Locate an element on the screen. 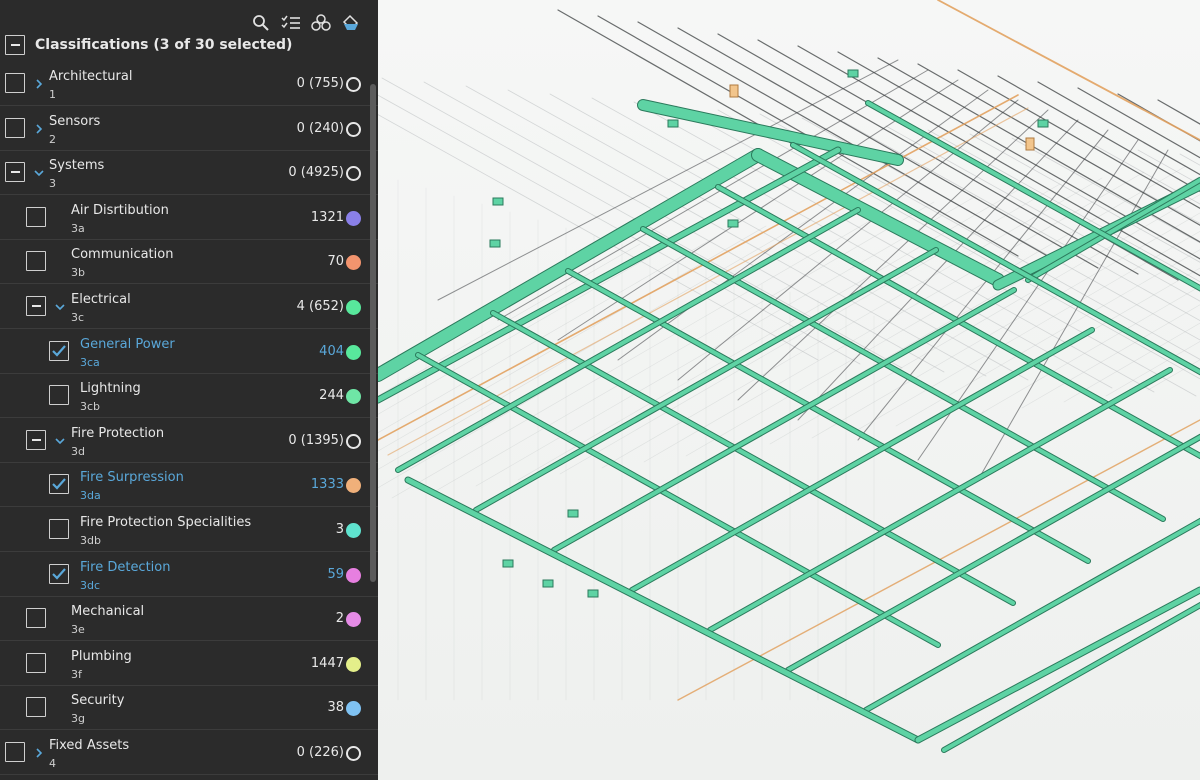 This screenshot has width=1200, height=780. classification-row: Mechanical 3e 2 is located at coordinates (189, 619).